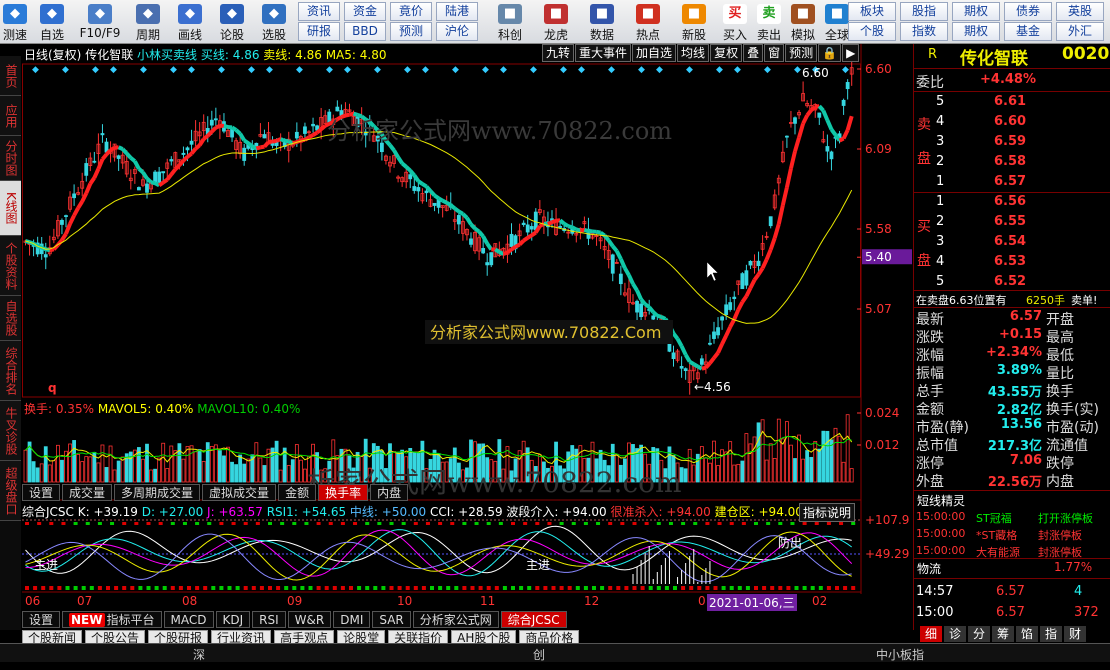 The image size is (1110, 670). What do you see at coordinates (484, 637) in the screenshot?
I see `info-subtab-7: AH股个股` at bounding box center [484, 637].